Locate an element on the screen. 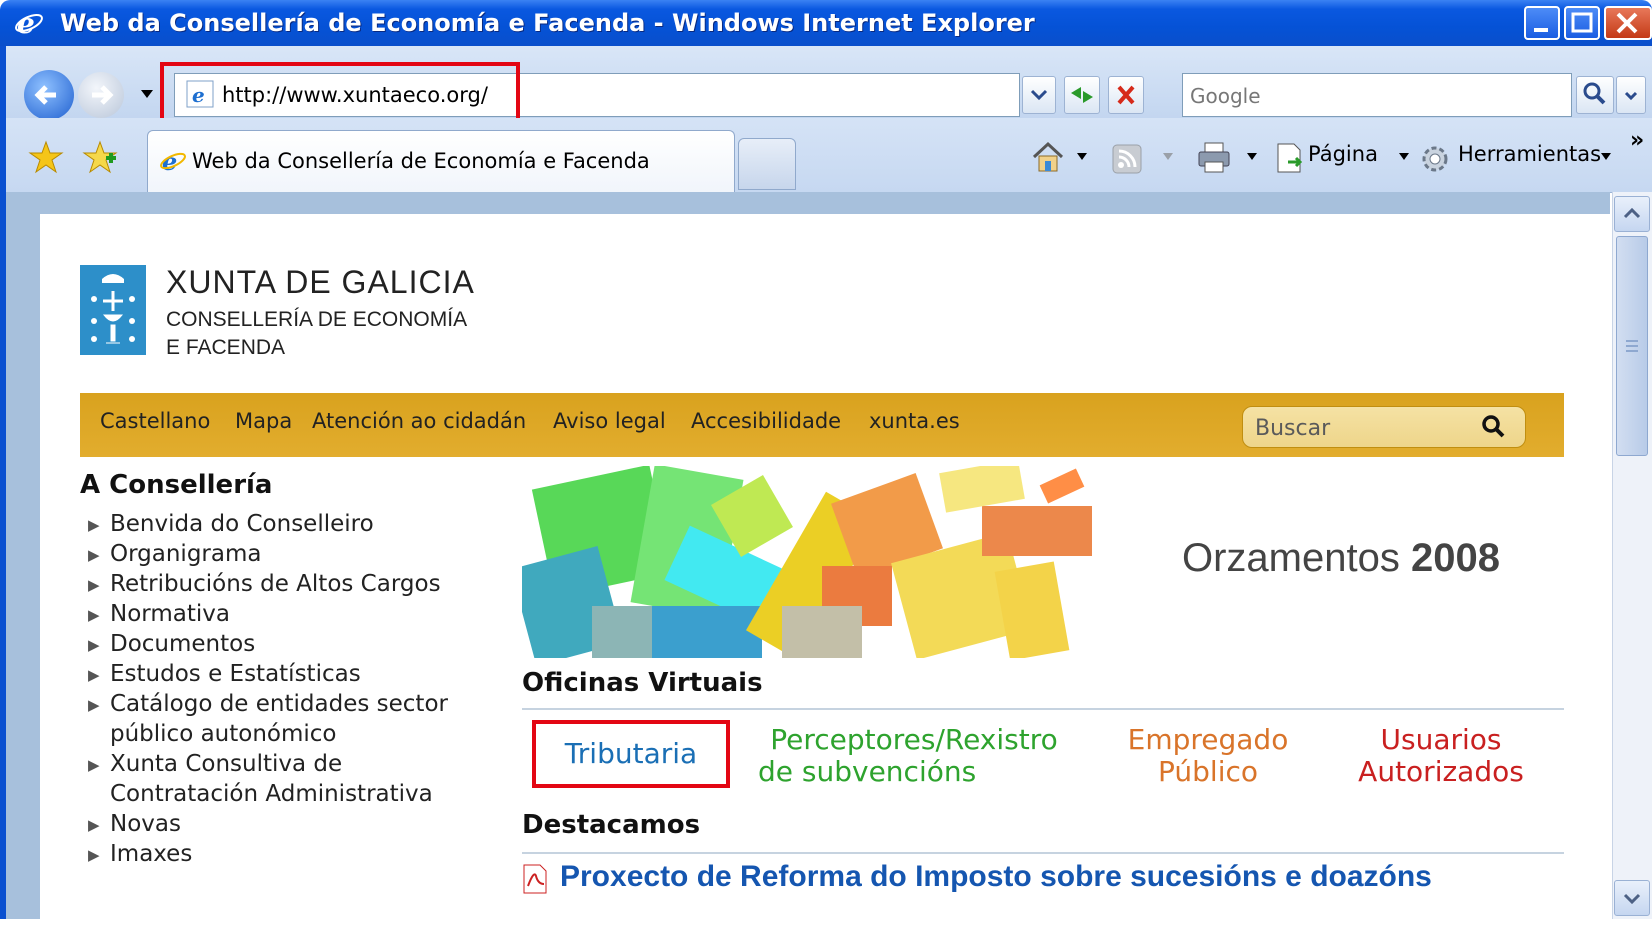 The height and width of the screenshot is (927, 1652). home-dropdown-icon is located at coordinates (1082, 157).